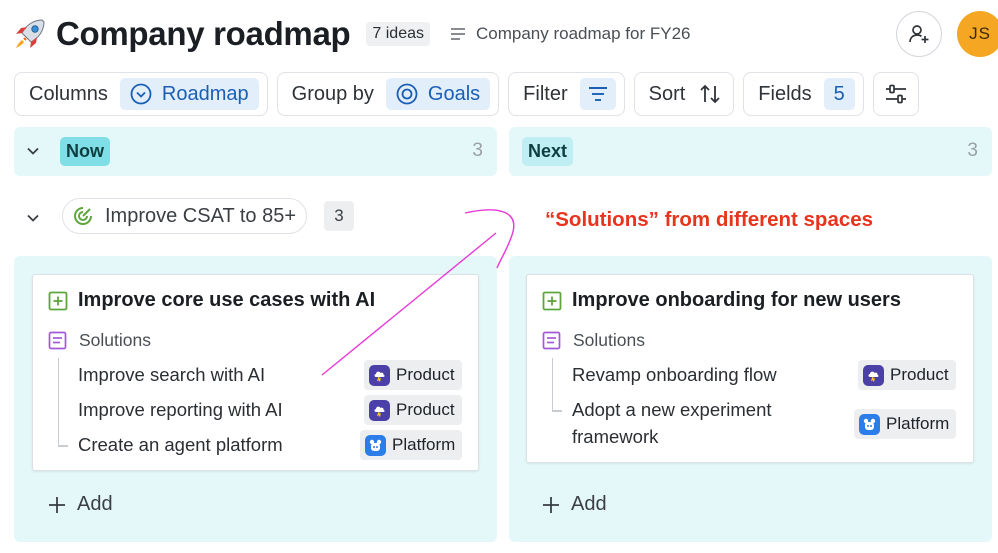 The image size is (998, 553). What do you see at coordinates (203, 33) in the screenshot?
I see `page-title: Company roadmap` at bounding box center [203, 33].